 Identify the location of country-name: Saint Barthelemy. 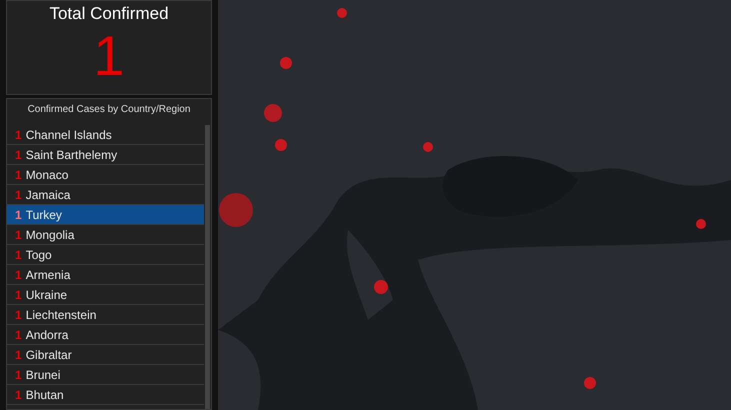
(72, 155).